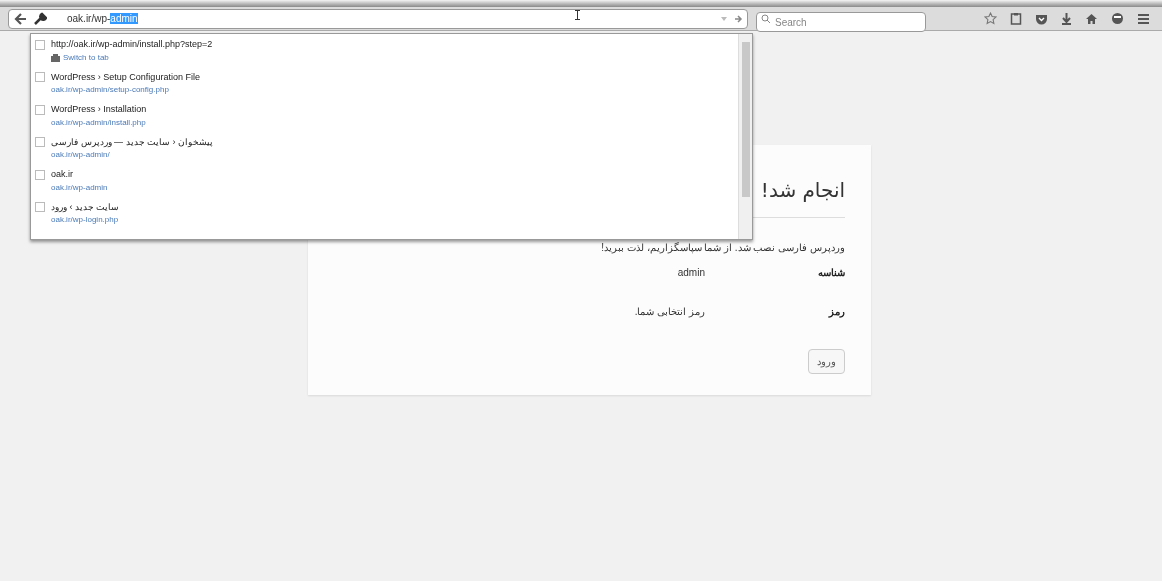 Image resolution: width=1162 pixels, height=581 pixels. Describe the element at coordinates (831, 273) in the screenshot. I see `field-label: شناسه` at that location.